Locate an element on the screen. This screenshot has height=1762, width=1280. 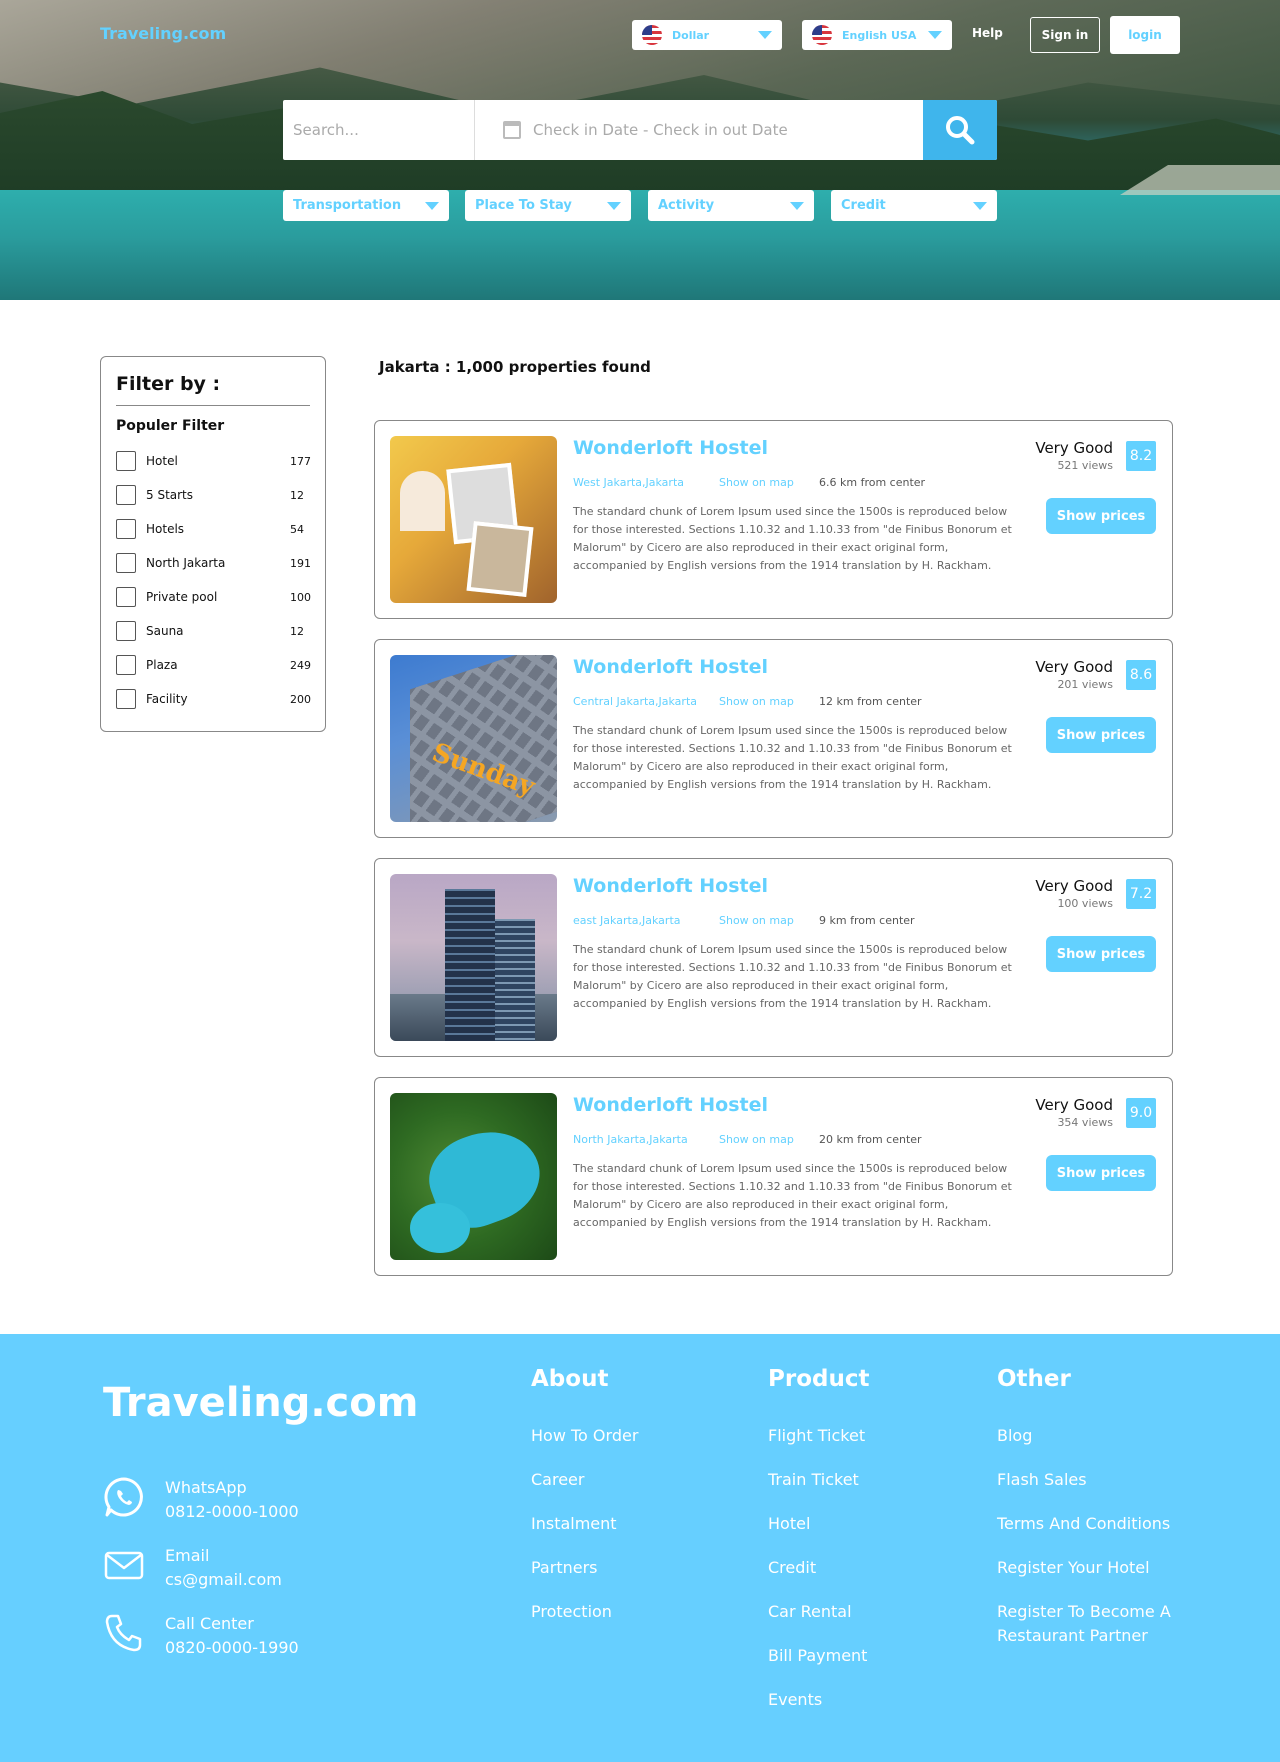
currency-select: Dollar is located at coordinates (707, 35).